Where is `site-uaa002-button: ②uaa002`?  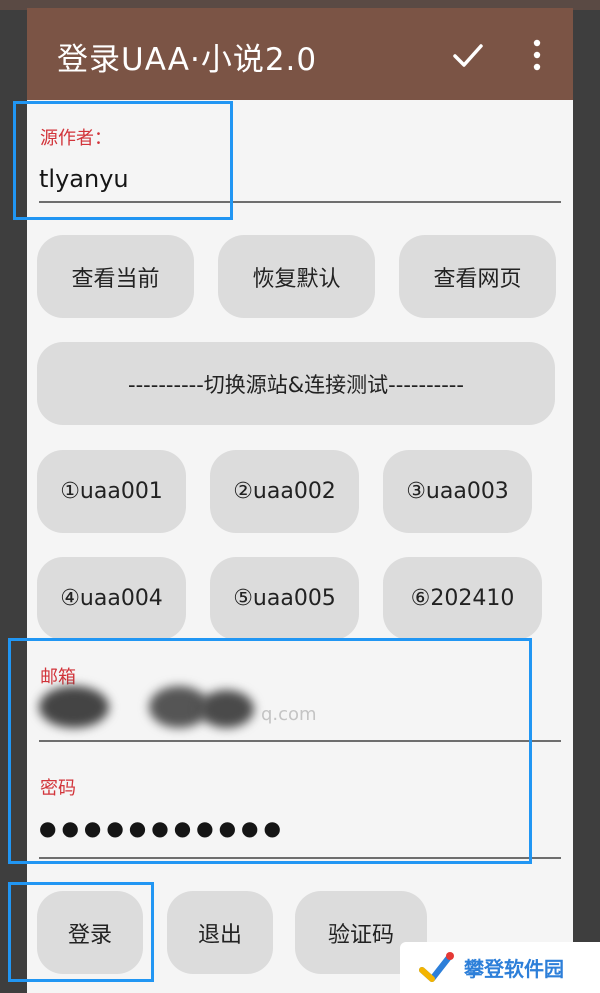 site-uaa002-button: ②uaa002 is located at coordinates (284, 491).